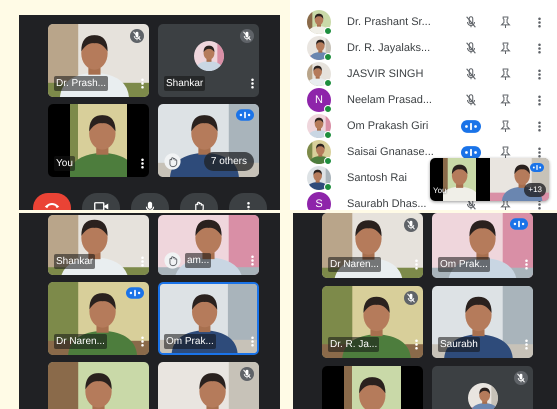  I want to click on video-tile: You, so click(98, 140).